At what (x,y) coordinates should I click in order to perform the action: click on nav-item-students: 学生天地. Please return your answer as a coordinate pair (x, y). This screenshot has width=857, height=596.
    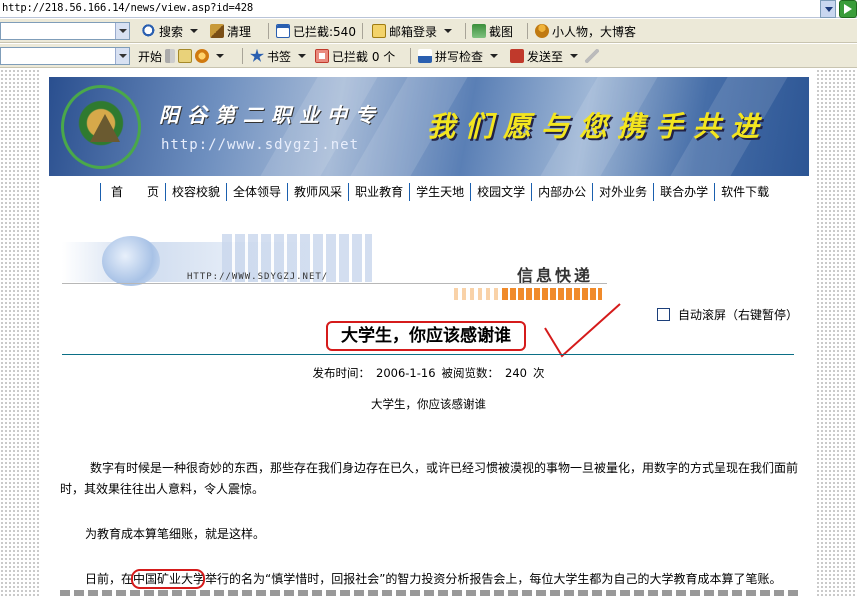
    Looking at the image, I should click on (439, 192).